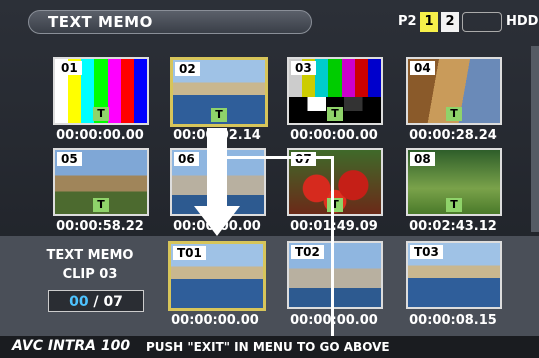 This screenshot has width=539, height=358. I want to click on clip-timecode: 00:00:28.24, so click(453, 135).